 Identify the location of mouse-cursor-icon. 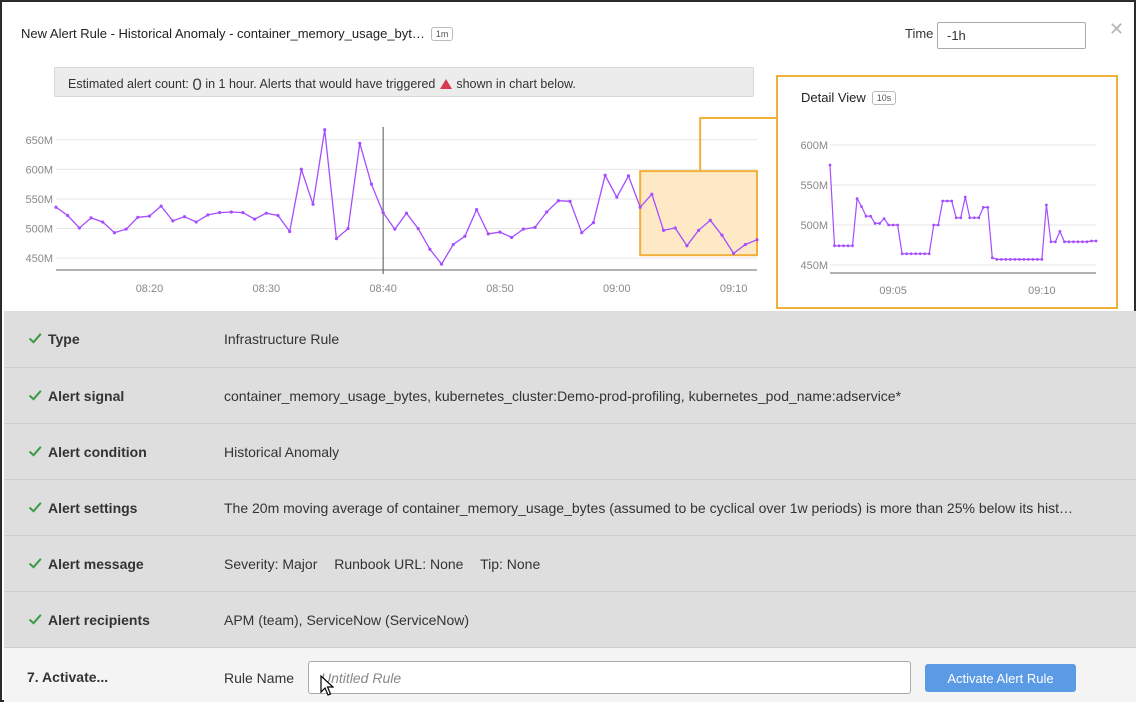
(327, 685).